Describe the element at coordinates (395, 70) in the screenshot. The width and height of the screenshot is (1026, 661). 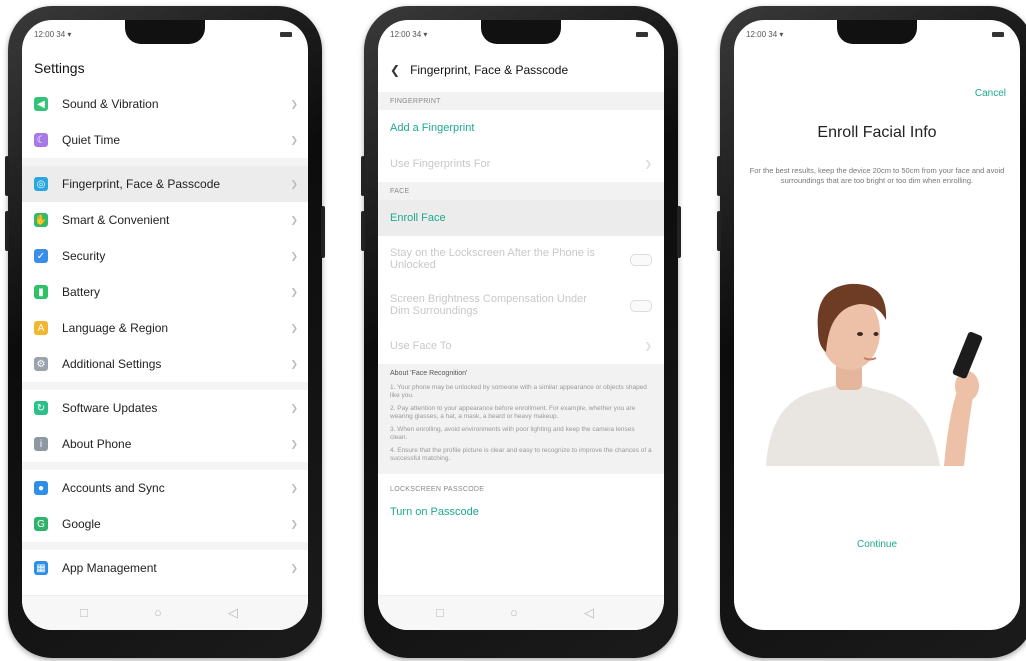
I see `back-arrow-icon: ❮` at that location.